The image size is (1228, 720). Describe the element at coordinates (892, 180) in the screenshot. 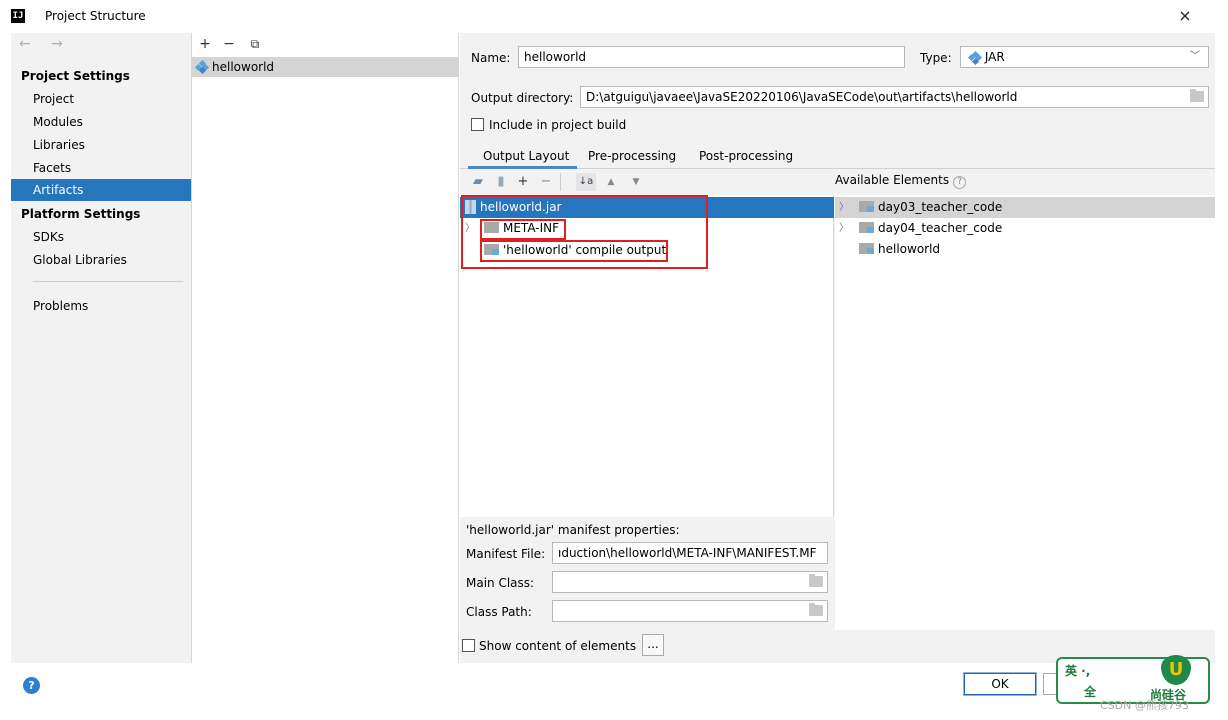

I see `available-elements-label: Available Elements` at that location.